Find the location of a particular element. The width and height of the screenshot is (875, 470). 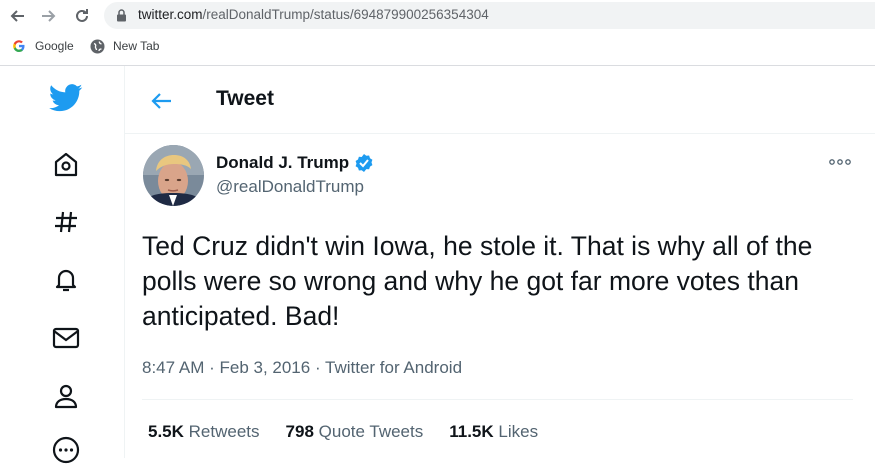

twitter-logo-icon is located at coordinates (66, 98).